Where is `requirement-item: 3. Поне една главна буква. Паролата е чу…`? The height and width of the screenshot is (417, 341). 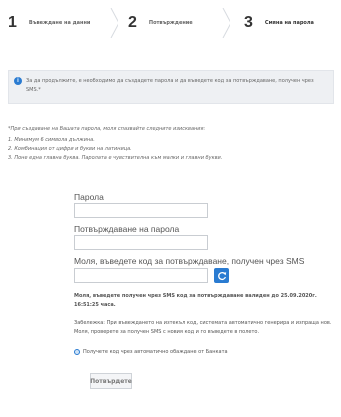 requirement-item: 3. Поне една главна буква. Паролата е чу… is located at coordinates (115, 158).